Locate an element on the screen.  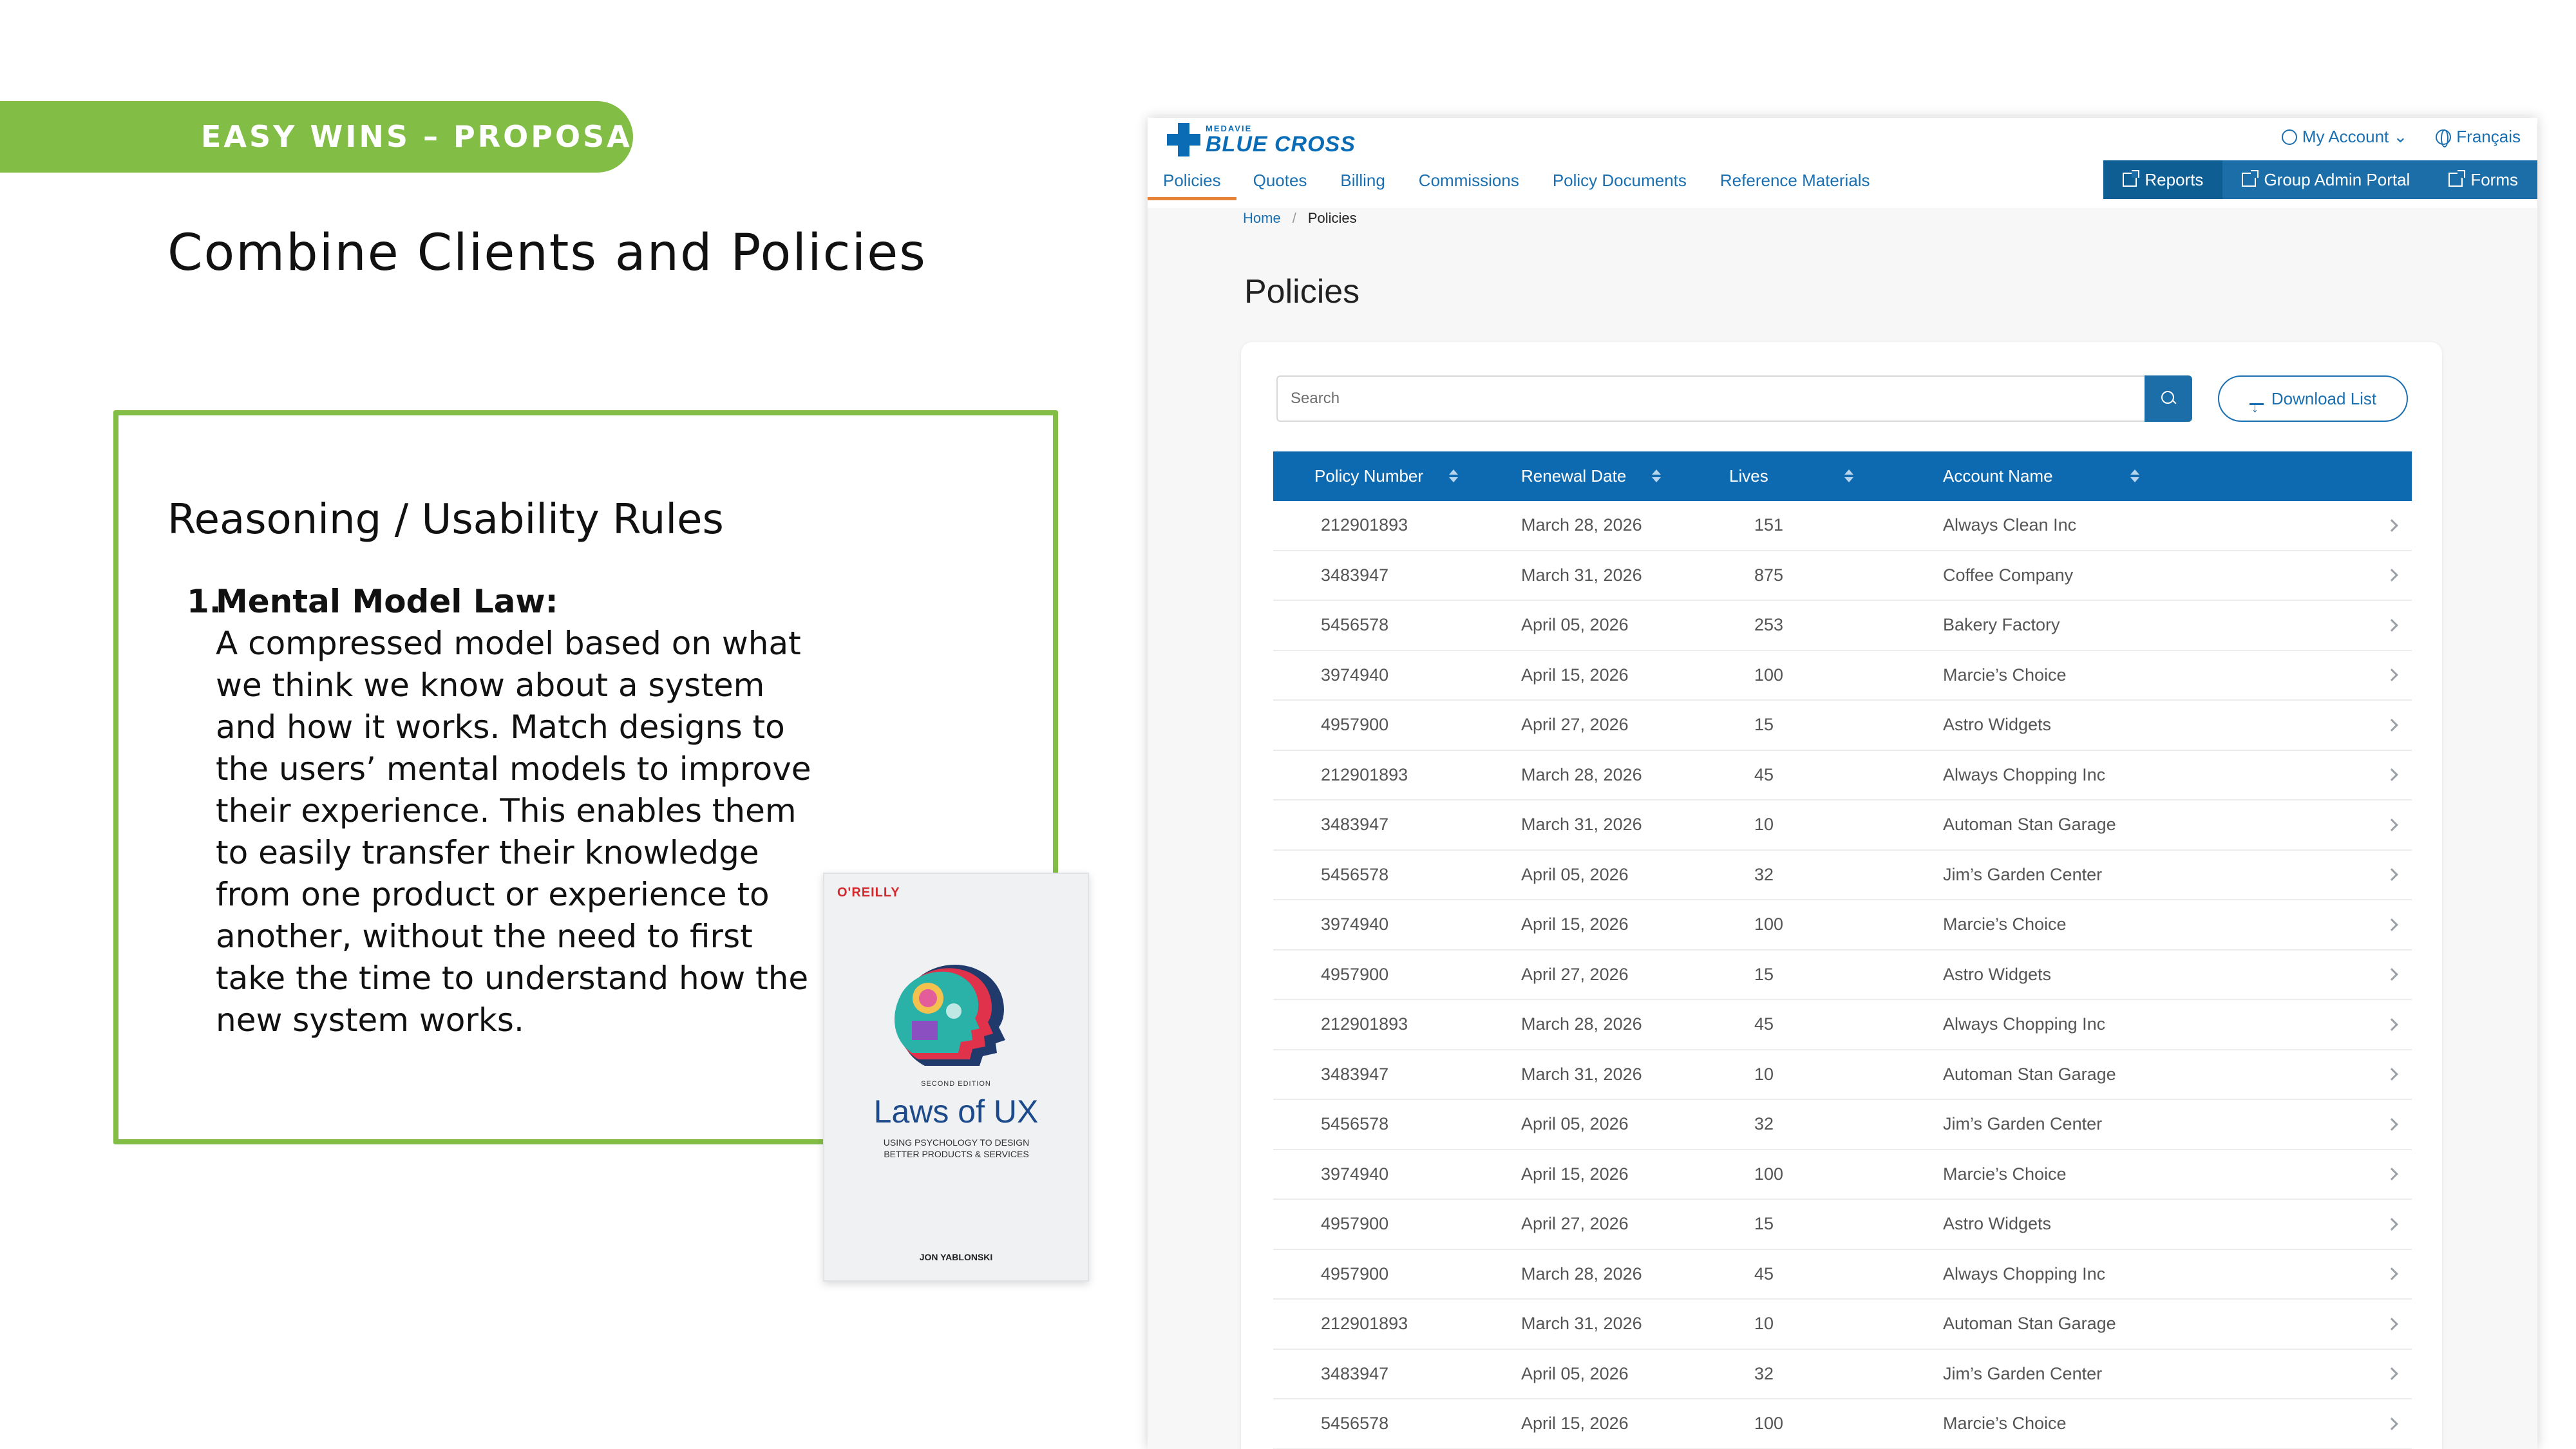
policy-number-cell: 3483947 is located at coordinates (1355, 575).